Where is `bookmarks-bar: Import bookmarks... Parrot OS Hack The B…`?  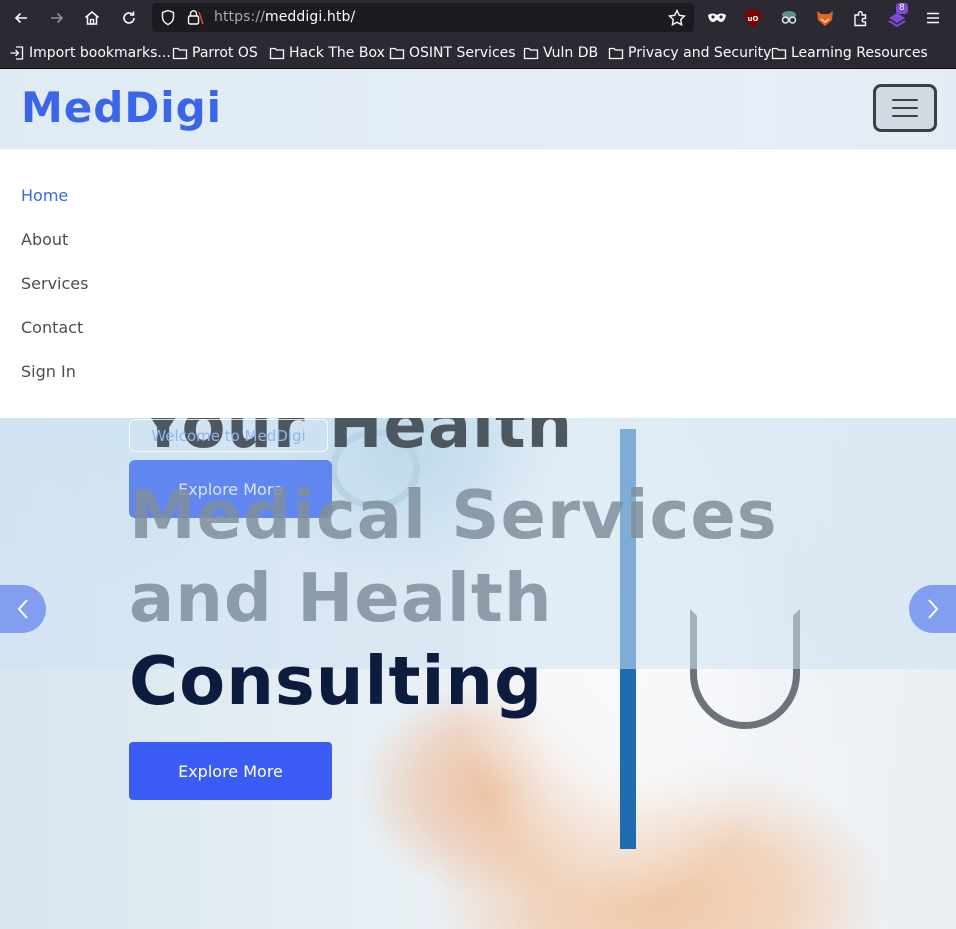
bookmarks-bar: Import bookmarks... Parrot OS Hack The B… is located at coordinates (478, 52).